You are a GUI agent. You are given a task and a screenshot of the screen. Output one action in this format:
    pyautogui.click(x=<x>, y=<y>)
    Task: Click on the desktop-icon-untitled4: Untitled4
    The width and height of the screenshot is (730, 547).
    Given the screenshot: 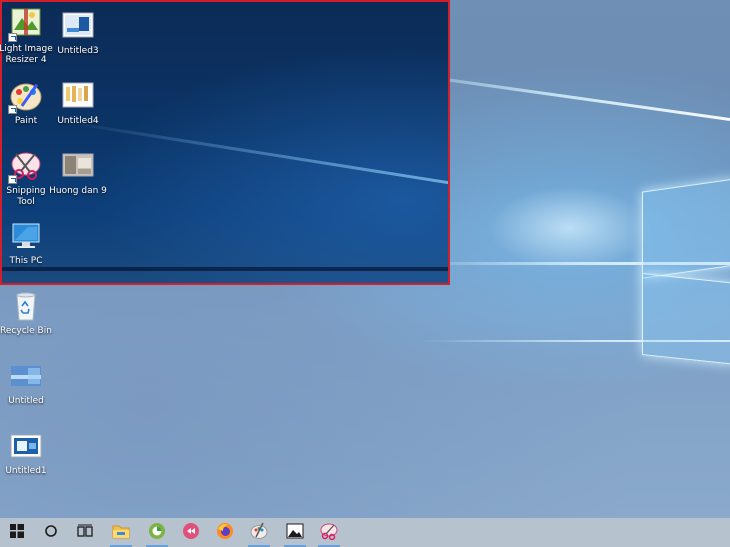 What is the action you would take?
    pyautogui.click(x=78, y=102)
    